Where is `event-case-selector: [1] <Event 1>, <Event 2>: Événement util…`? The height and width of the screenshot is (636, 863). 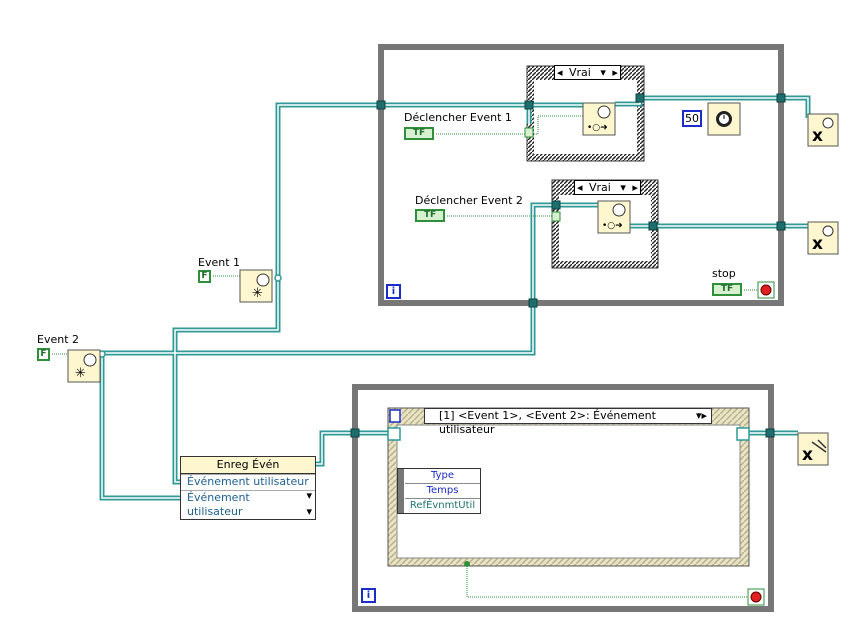 event-case-selector: [1] <Event 1>, <Event 2>: Événement util… is located at coordinates (568, 422).